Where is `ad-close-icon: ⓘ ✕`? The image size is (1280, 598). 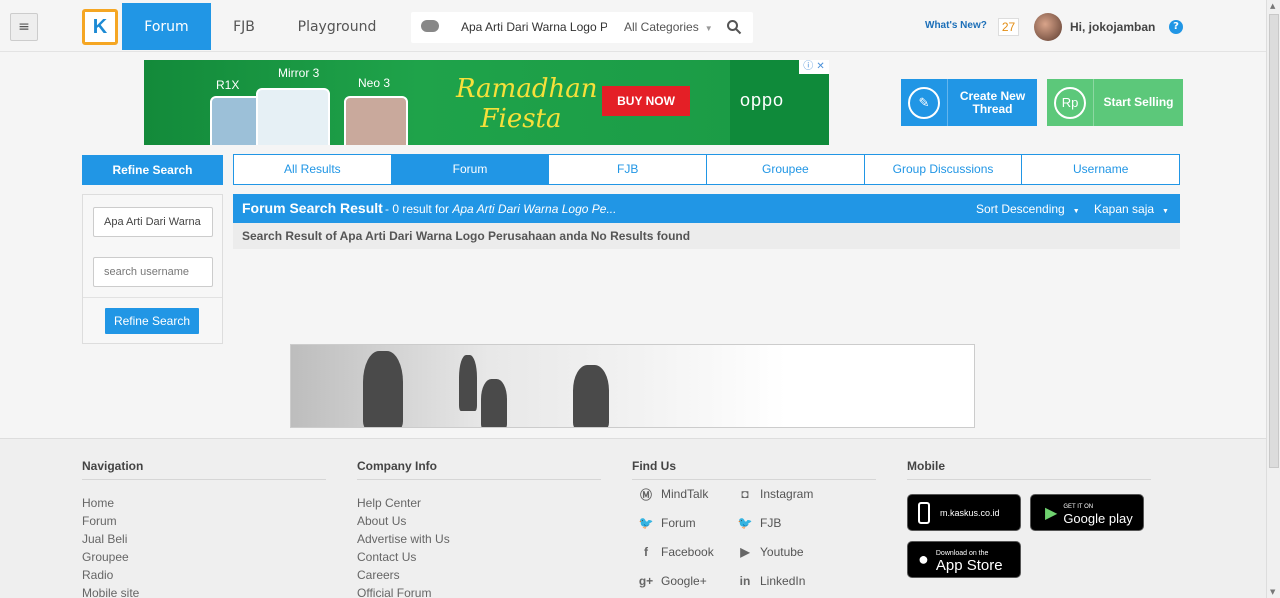 ad-close-icon: ⓘ ✕ is located at coordinates (814, 67).